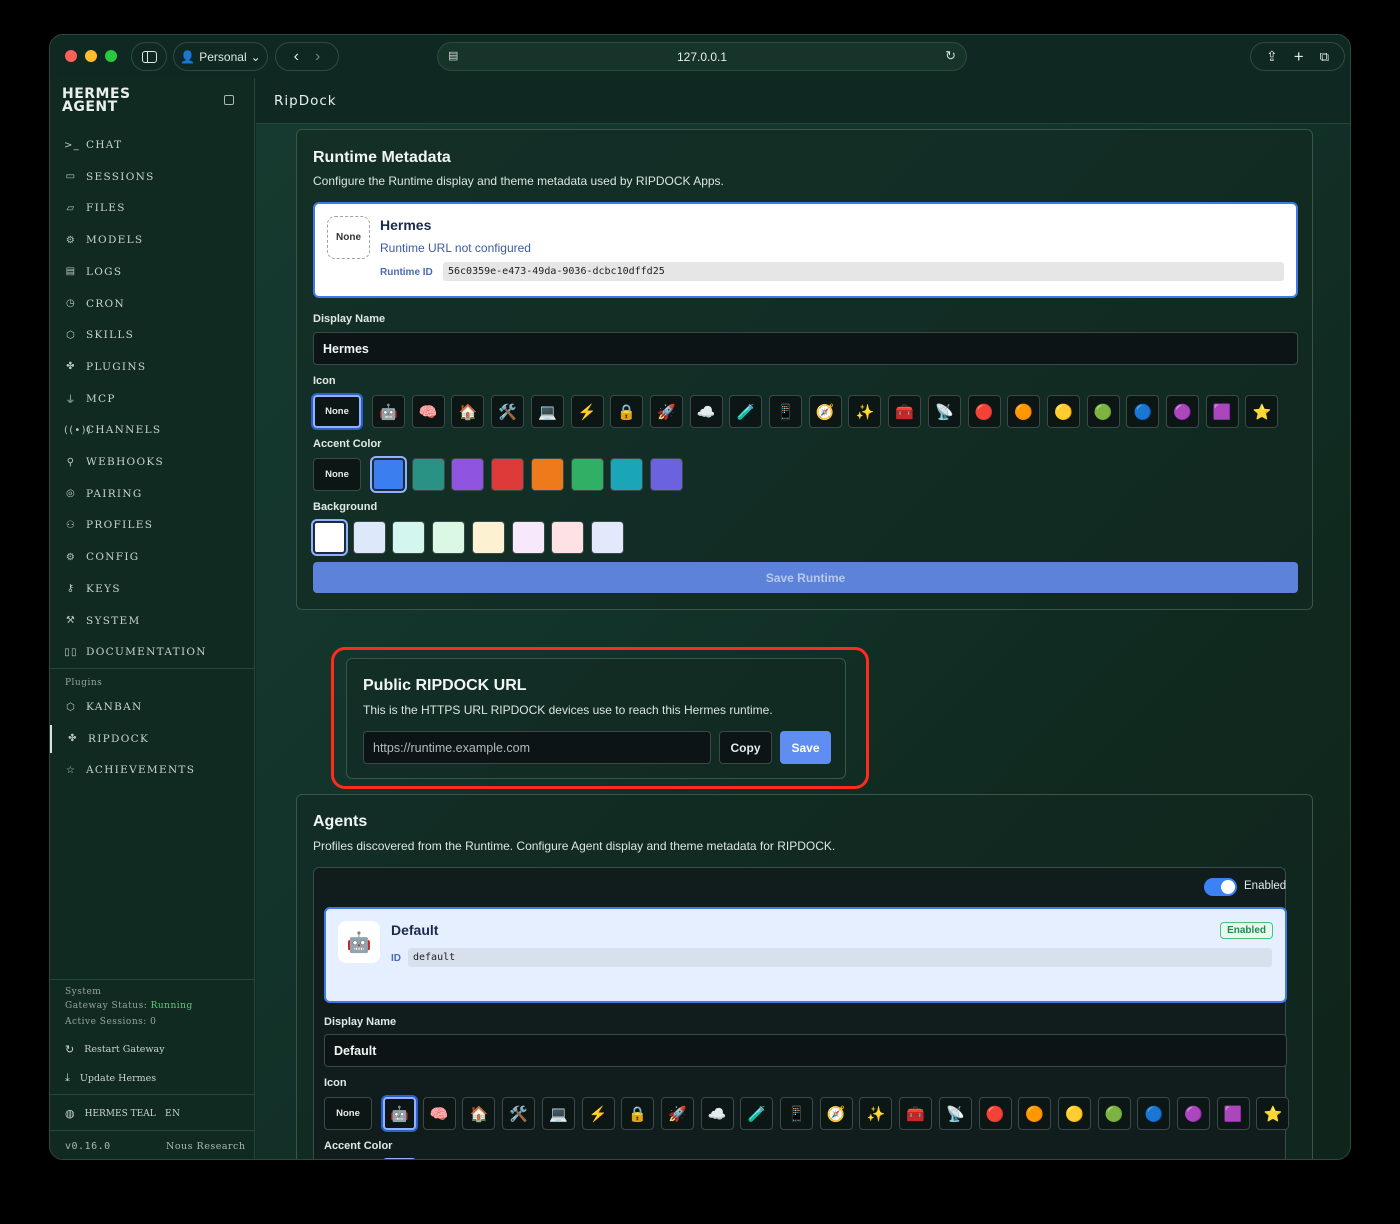  I want to click on agent-icon-option: ✨, so click(876, 1113).